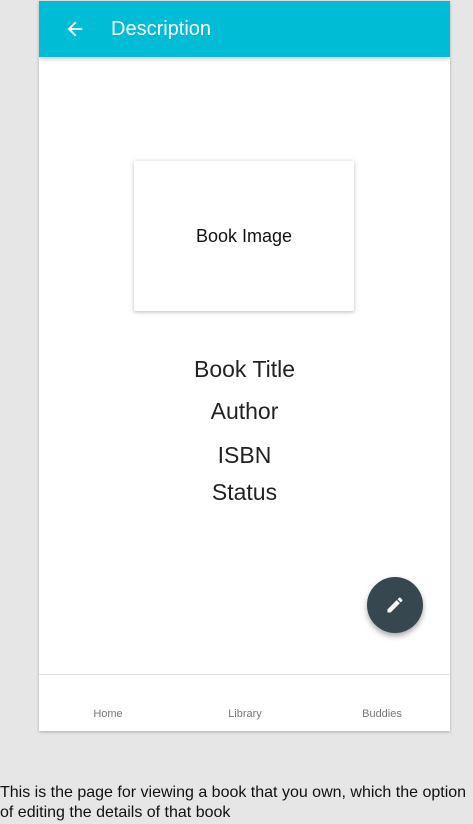 This screenshot has height=824, width=473. I want to click on book-title: Book Title, so click(244, 369).